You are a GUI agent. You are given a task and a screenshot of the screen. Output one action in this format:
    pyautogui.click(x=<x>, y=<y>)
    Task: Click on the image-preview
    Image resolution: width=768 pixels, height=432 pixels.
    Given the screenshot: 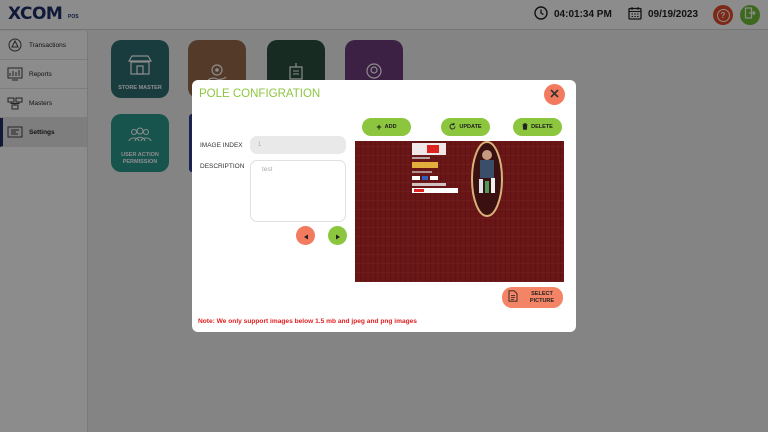 What is the action you would take?
    pyautogui.click(x=459, y=211)
    